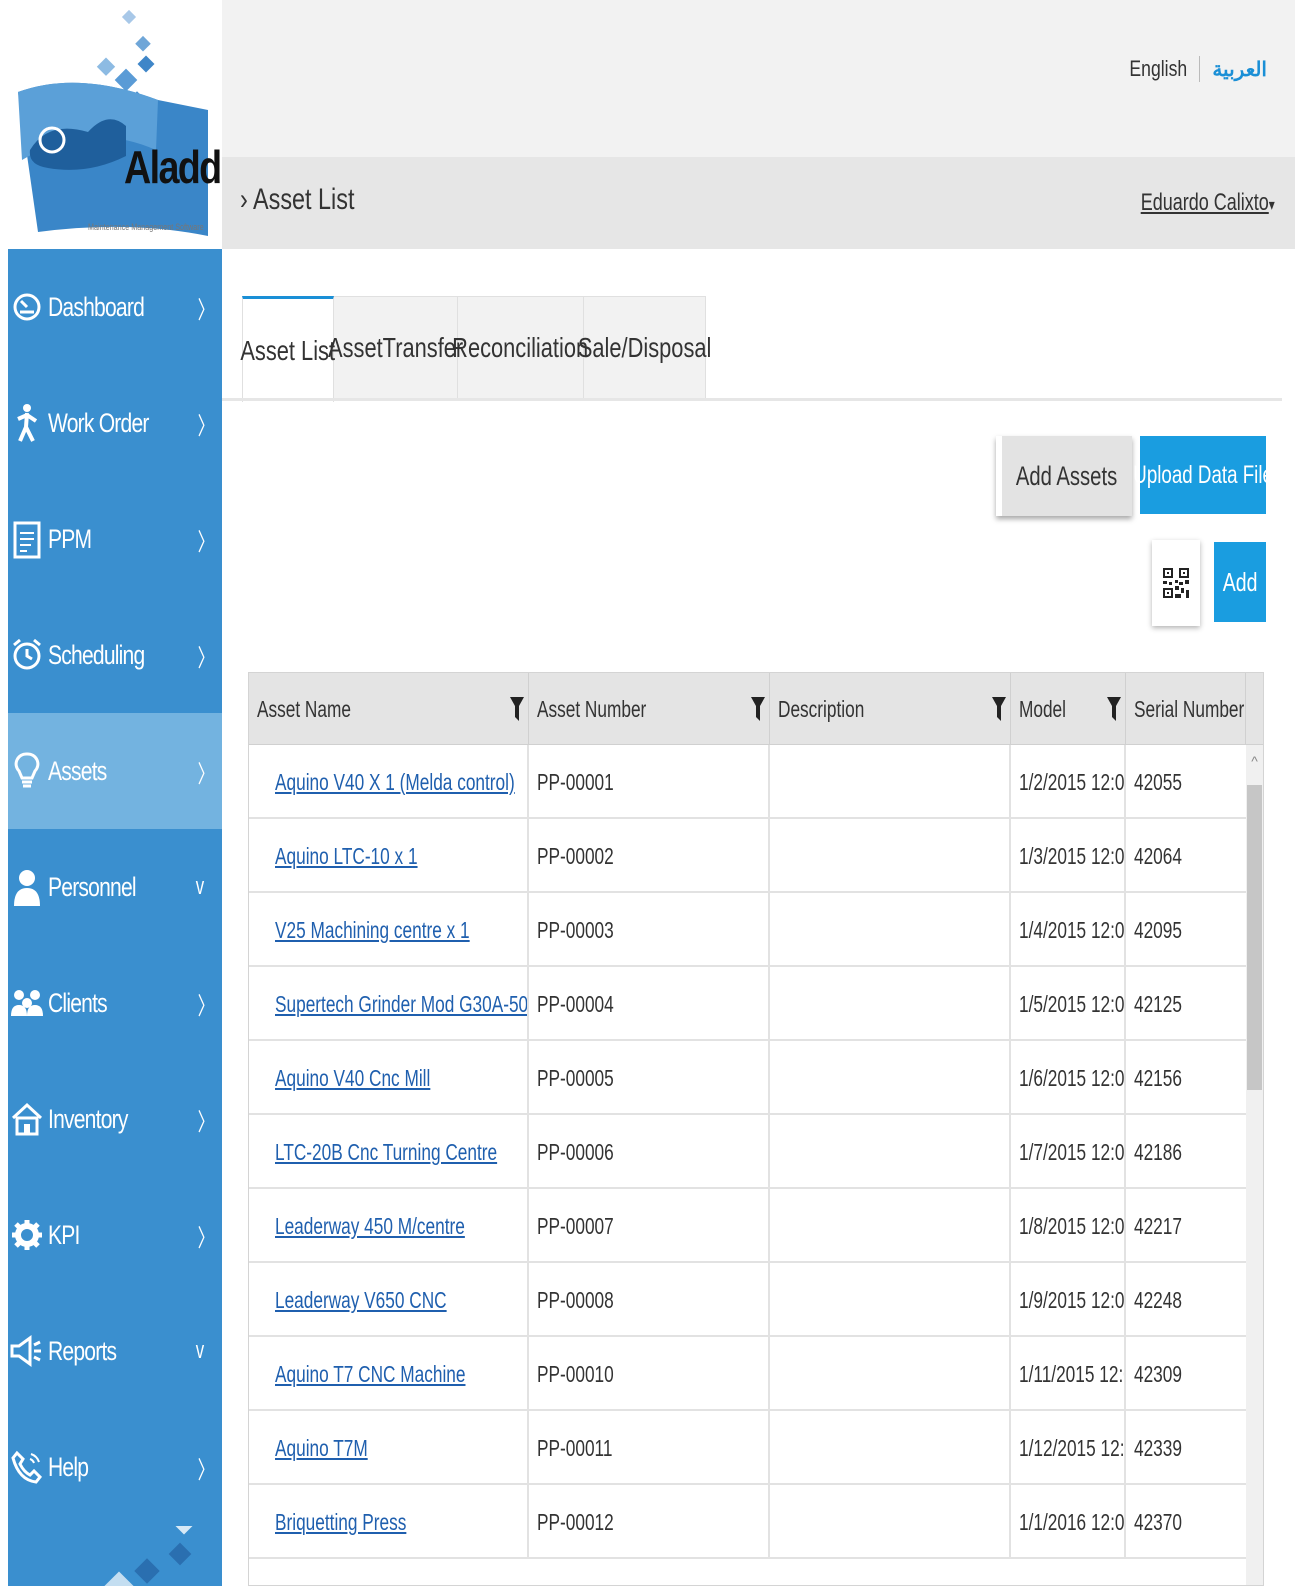  What do you see at coordinates (27, 771) in the screenshot?
I see `lightbulb-icon` at bounding box center [27, 771].